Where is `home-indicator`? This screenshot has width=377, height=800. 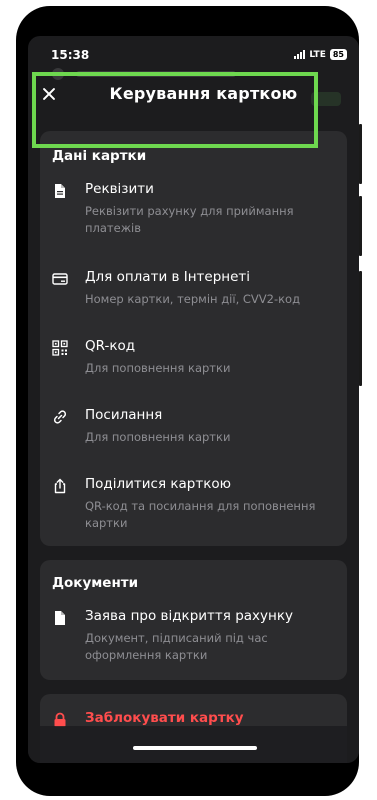
home-indicator is located at coordinates (195, 748).